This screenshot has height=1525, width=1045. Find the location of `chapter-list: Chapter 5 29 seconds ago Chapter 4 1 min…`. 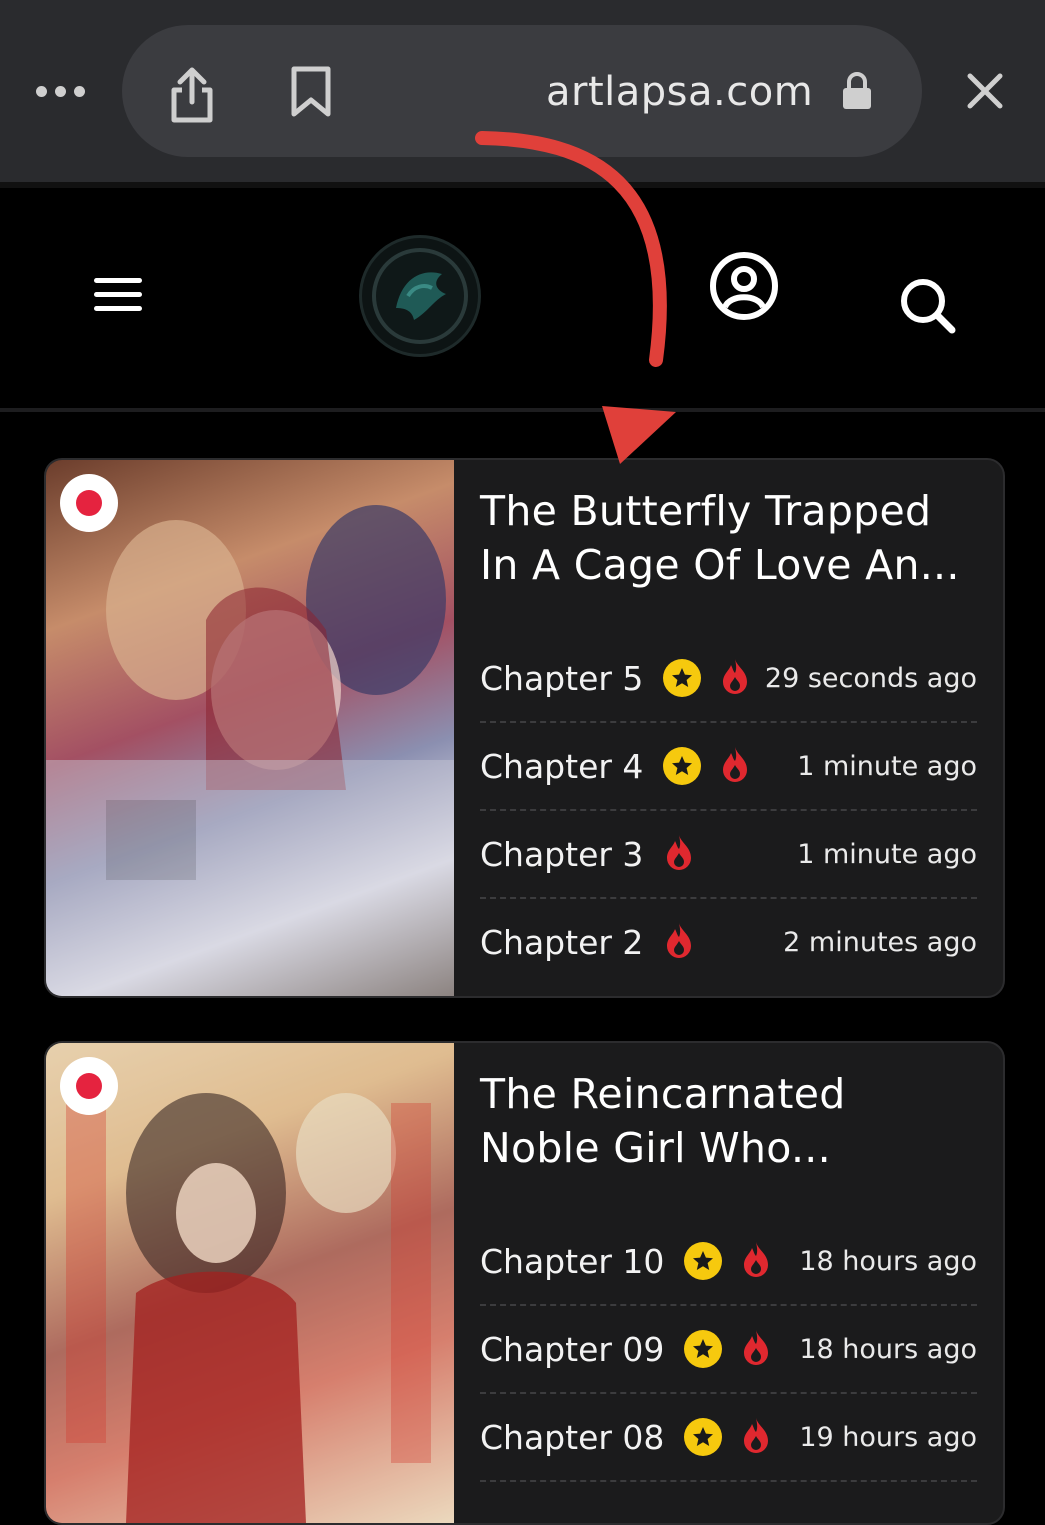

chapter-list: Chapter 5 29 seconds ago Chapter 4 1 min… is located at coordinates (728, 810).